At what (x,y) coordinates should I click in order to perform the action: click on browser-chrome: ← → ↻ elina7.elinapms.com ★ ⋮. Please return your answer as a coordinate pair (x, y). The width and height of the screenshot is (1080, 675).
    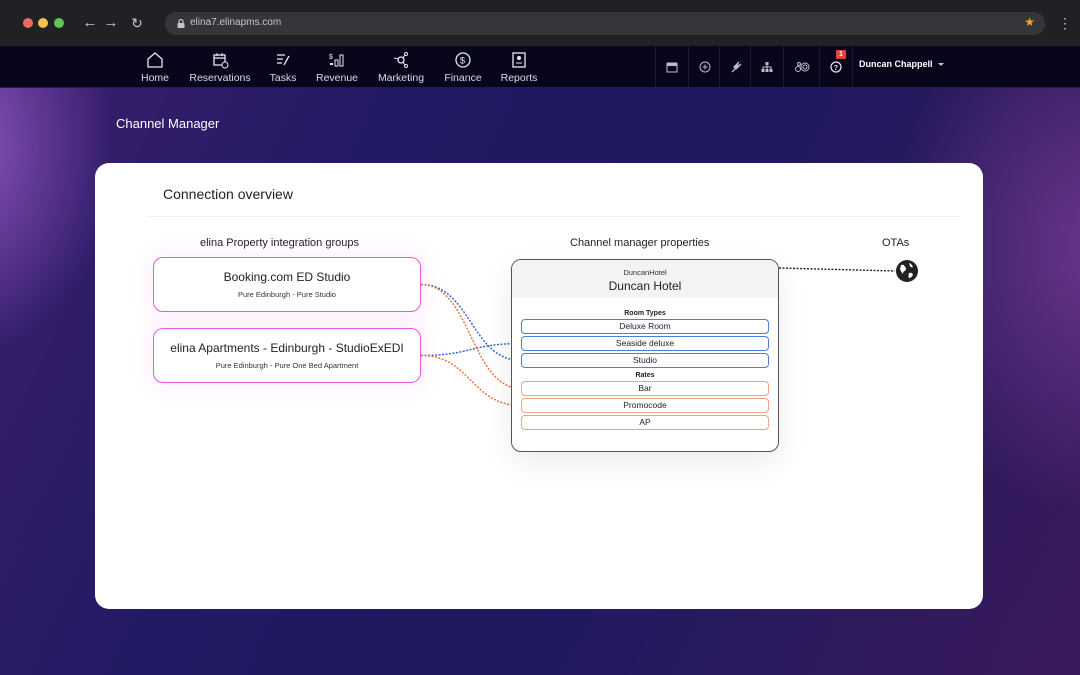
    Looking at the image, I should click on (540, 23).